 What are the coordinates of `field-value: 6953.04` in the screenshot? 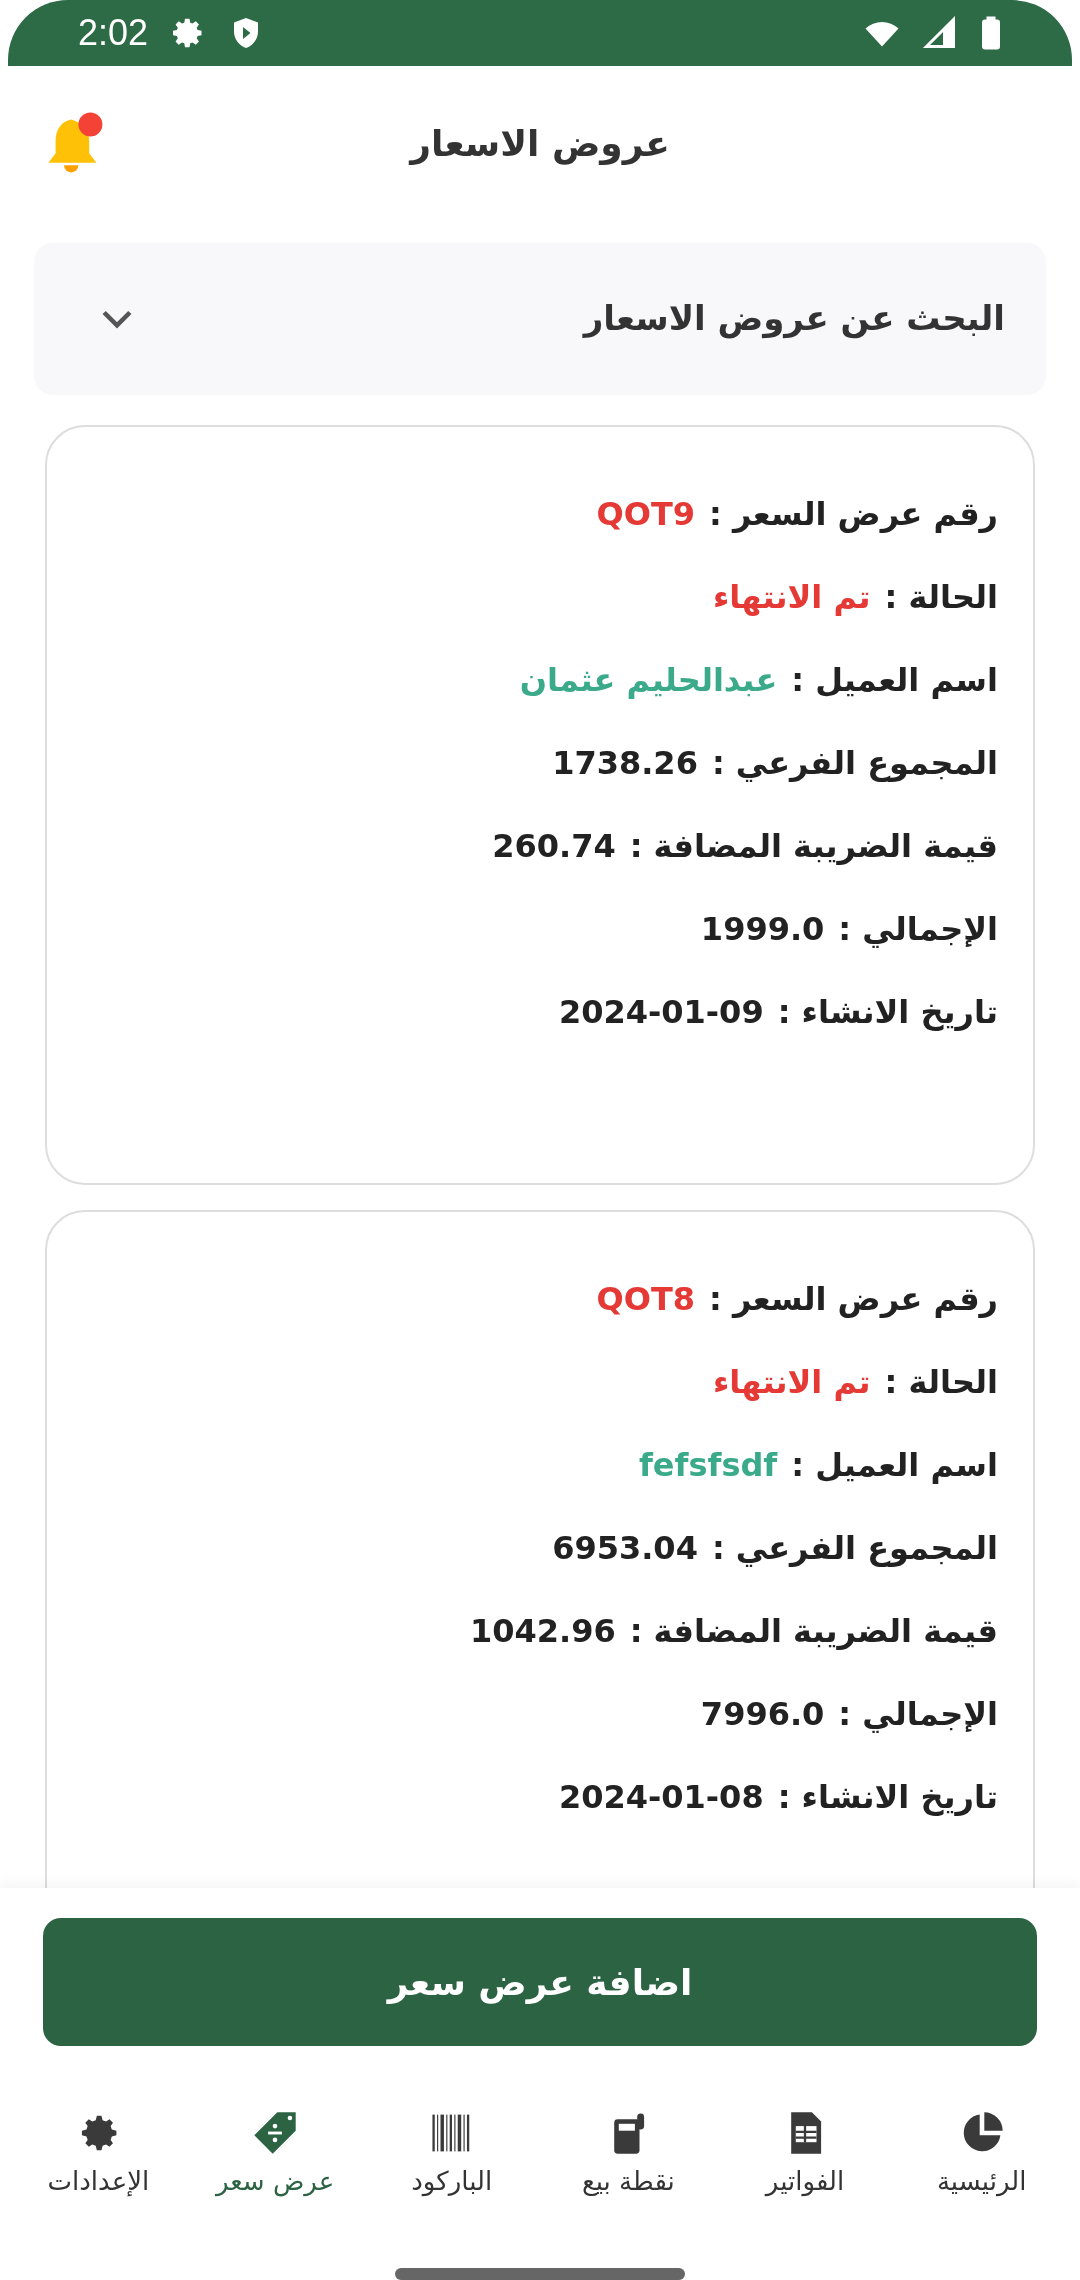 It's located at (625, 1547).